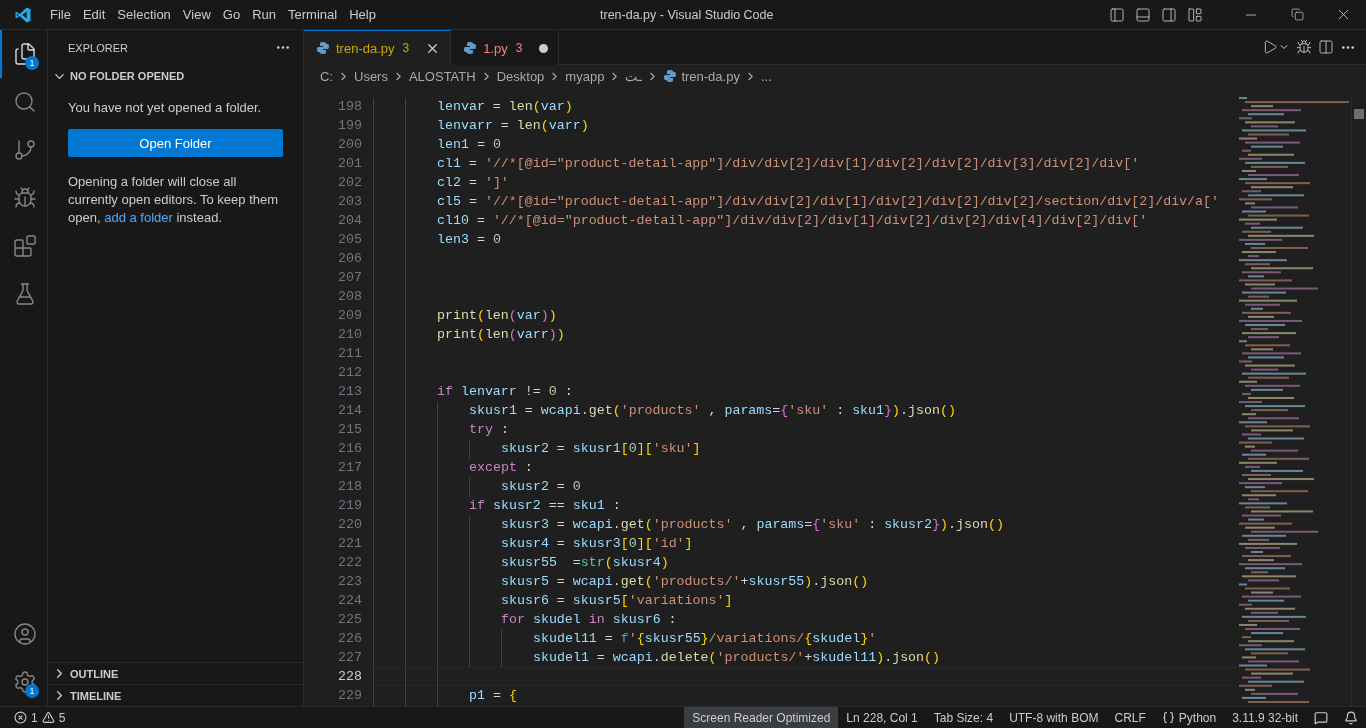 The height and width of the screenshot is (728, 1366). What do you see at coordinates (350, 601) in the screenshot?
I see `line-number: 224` at bounding box center [350, 601].